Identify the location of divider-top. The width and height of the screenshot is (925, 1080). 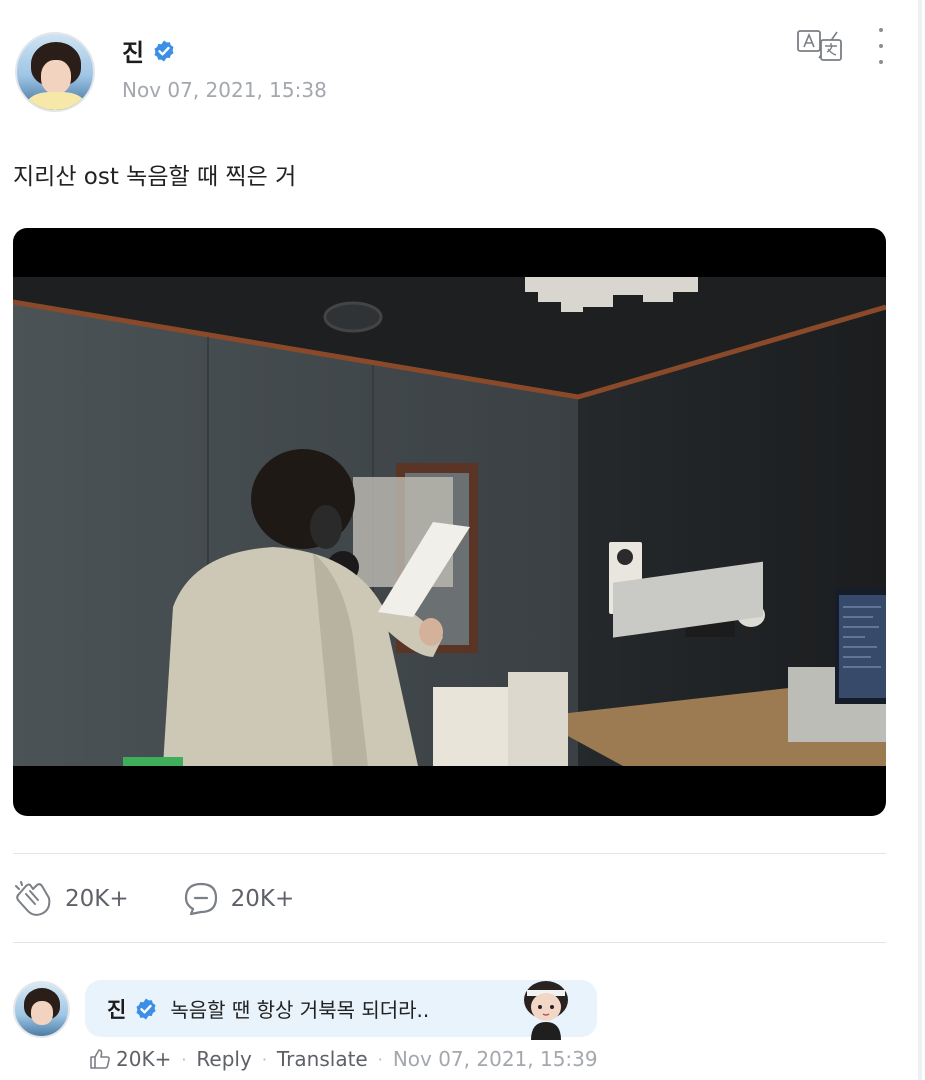
(449, 853).